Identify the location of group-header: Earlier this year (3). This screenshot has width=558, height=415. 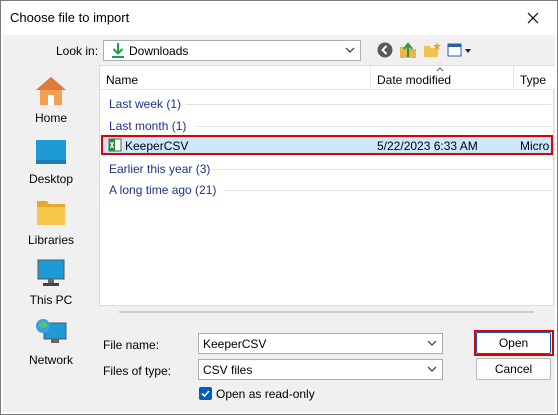
(159, 169).